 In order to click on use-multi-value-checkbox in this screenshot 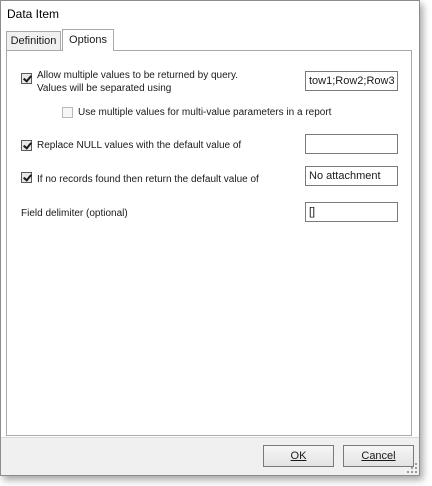, I will do `click(67, 112)`.